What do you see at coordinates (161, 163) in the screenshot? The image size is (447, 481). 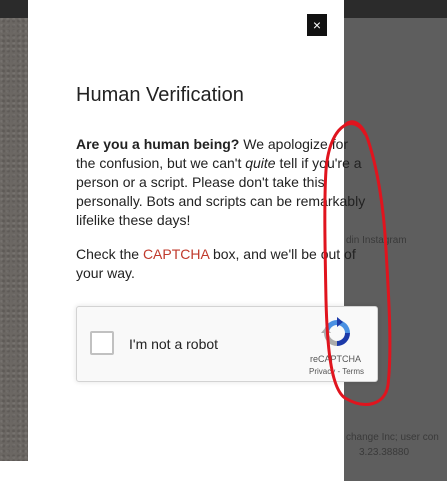 I see `intro-text-2a: the confusion, but we can't` at bounding box center [161, 163].